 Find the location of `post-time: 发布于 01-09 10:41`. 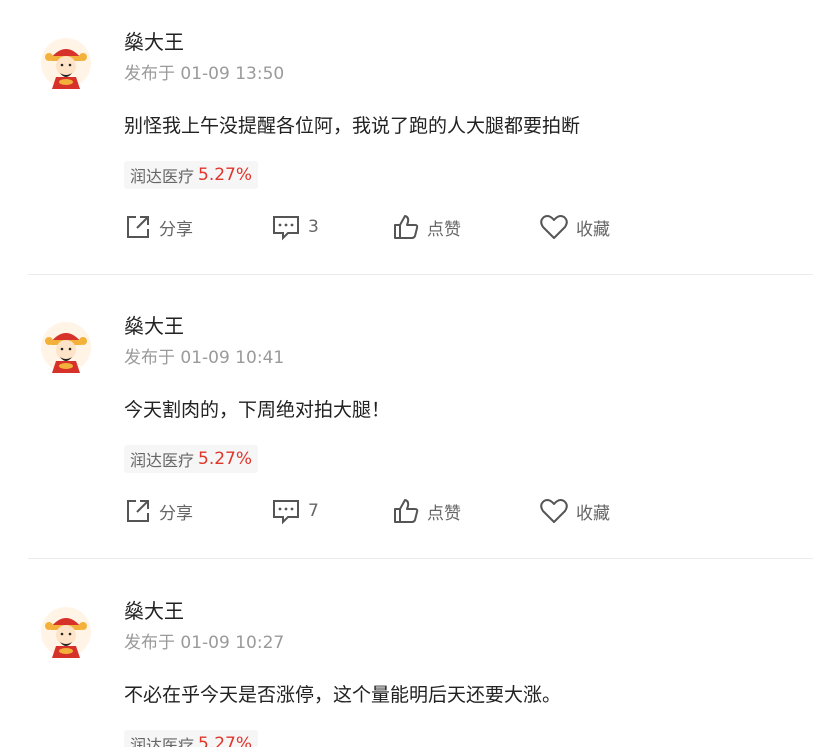

post-time: 发布于 01-09 10:41 is located at coordinates (204, 358).